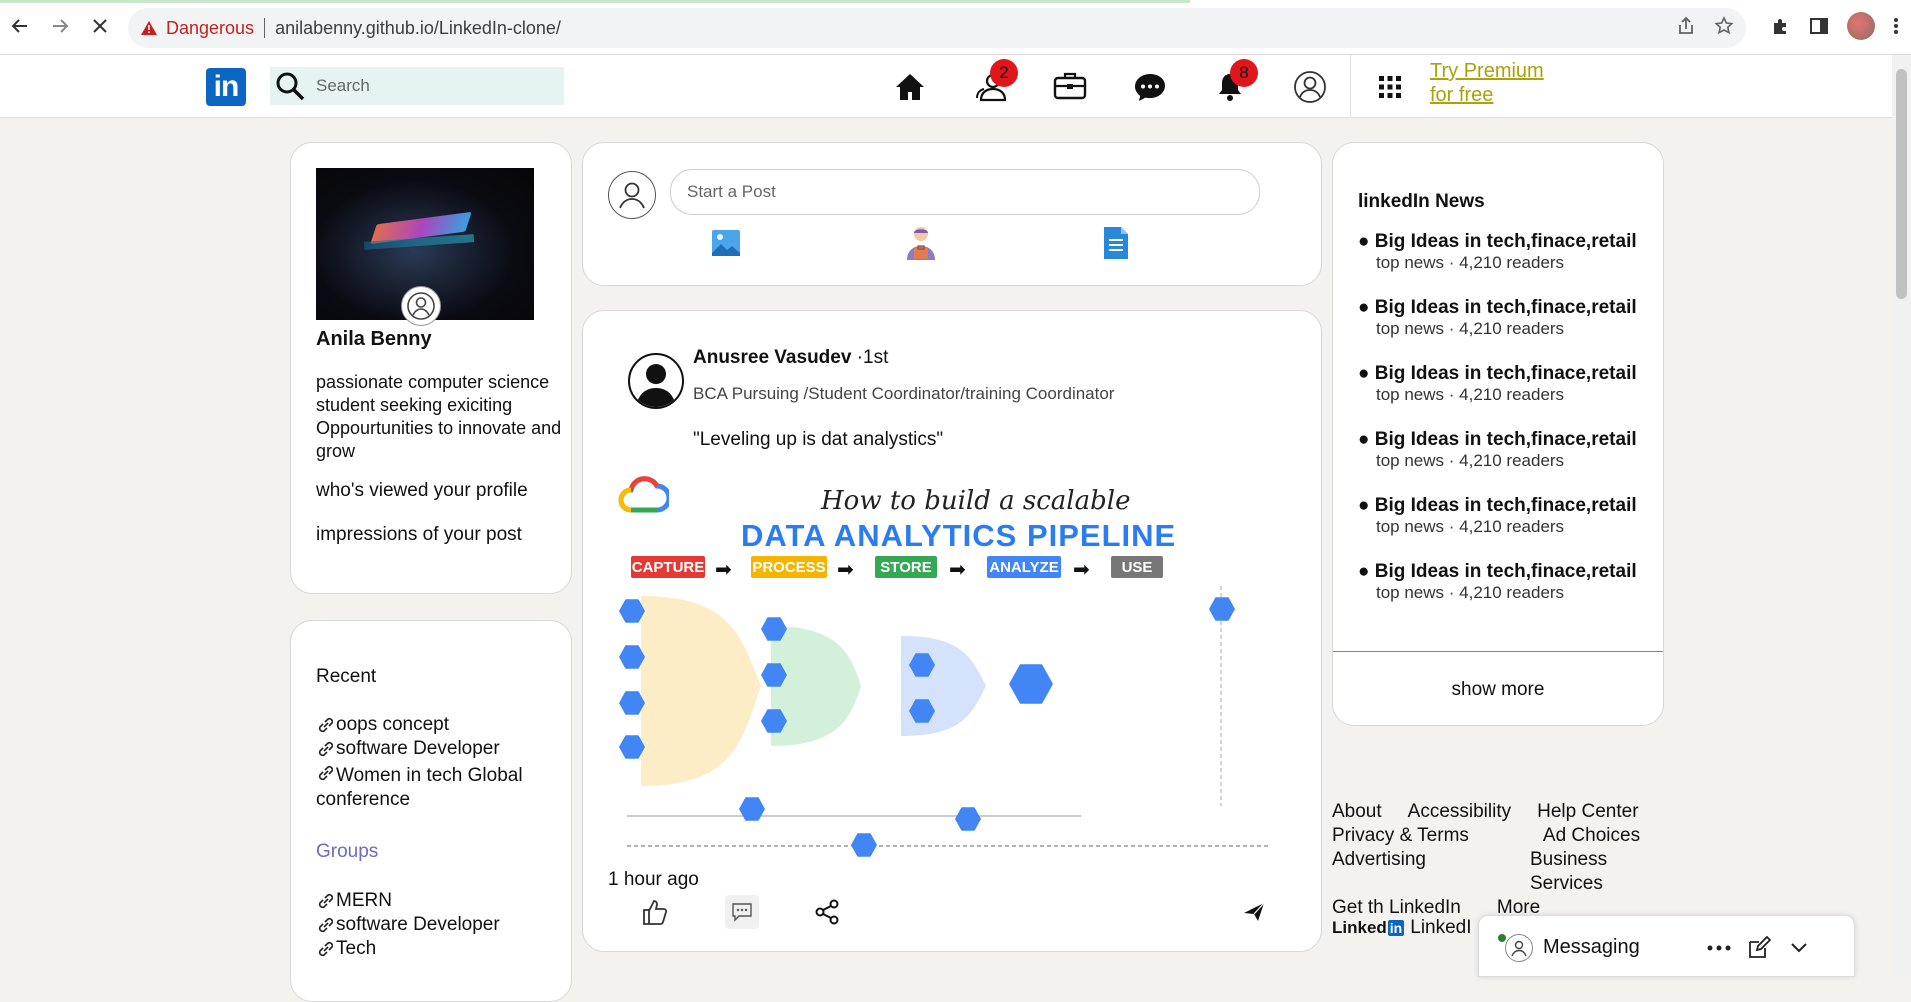 This screenshot has width=1911, height=1002. I want to click on warning-icon, so click(149, 28).